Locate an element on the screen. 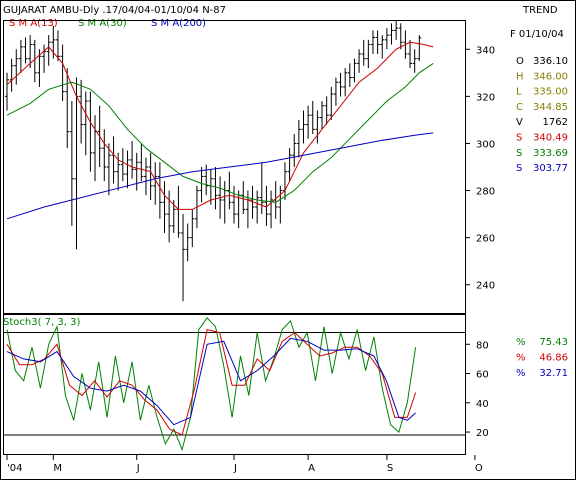 This screenshot has width=576, height=484. info-value: 346.00 is located at coordinates (550, 76).